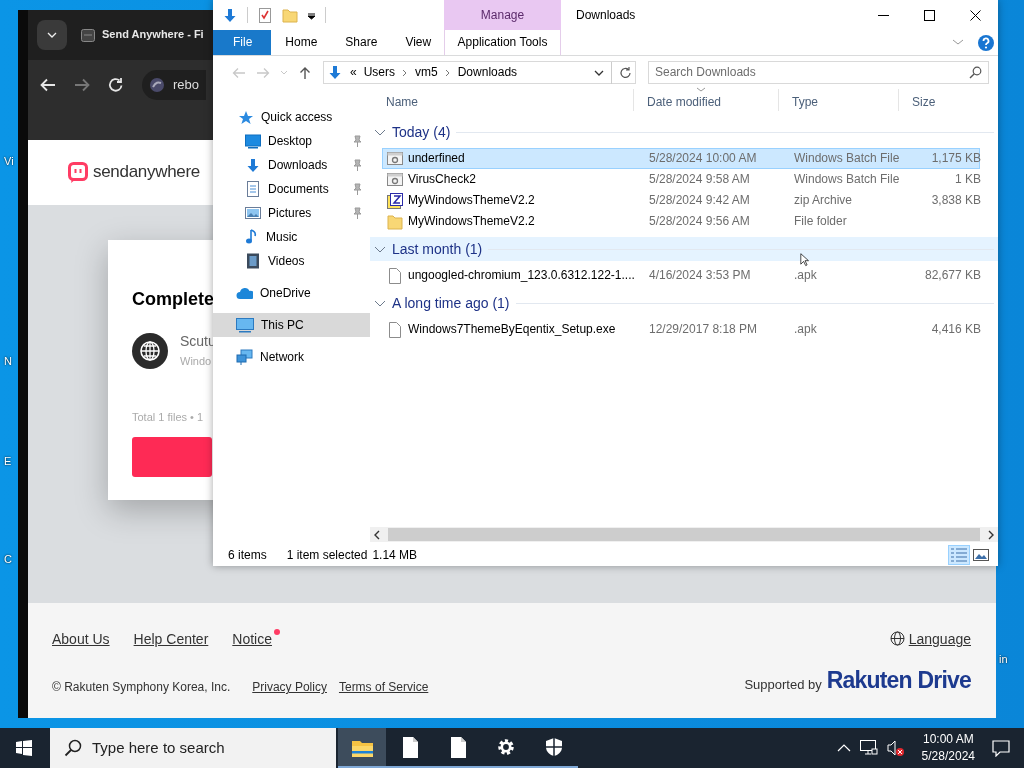 The image size is (1024, 768). What do you see at coordinates (246, 117) in the screenshot?
I see `star-icon` at bounding box center [246, 117].